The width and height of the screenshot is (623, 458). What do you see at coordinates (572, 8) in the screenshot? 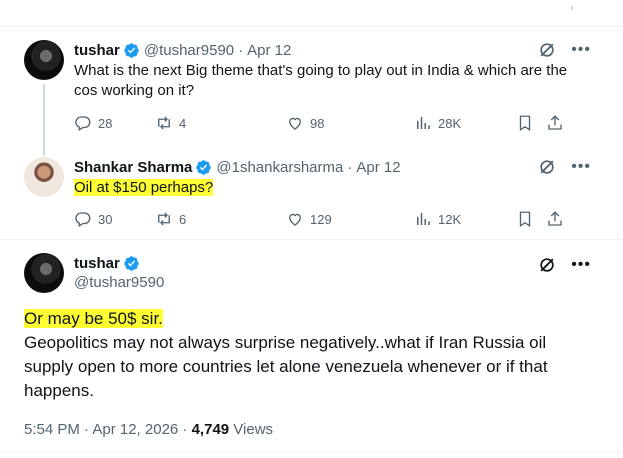
I see `scroll-marker` at bounding box center [572, 8].